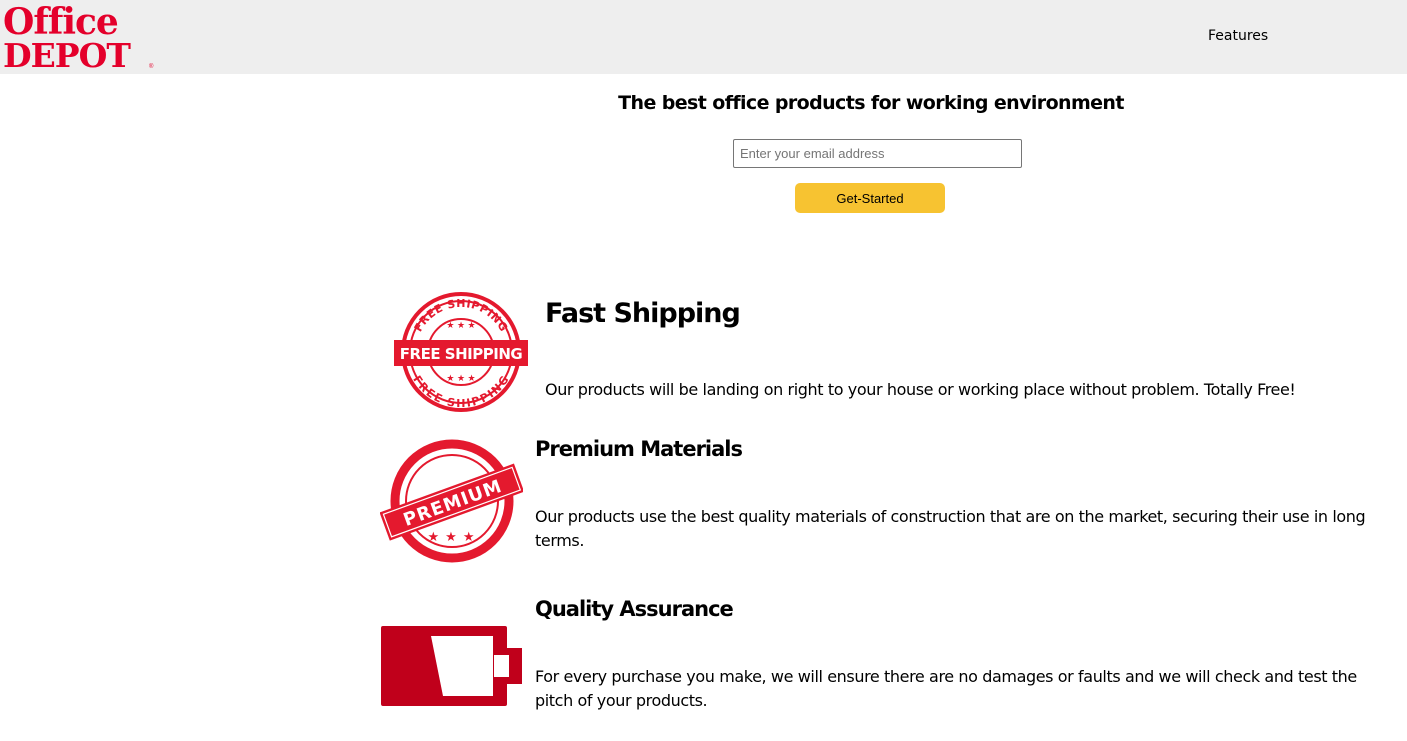 Image resolution: width=1407 pixels, height=741 pixels. What do you see at coordinates (151, 67) in the screenshot?
I see `logo-registered-mark: ®` at bounding box center [151, 67].